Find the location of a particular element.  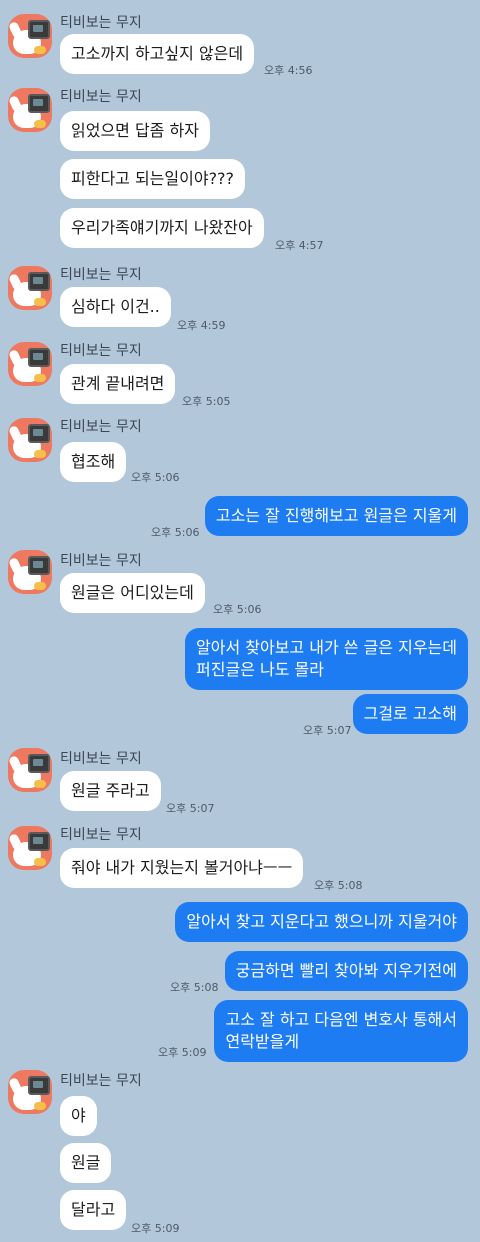

message-bubble-outgoing: 그걸로 고소해 is located at coordinates (410, 714).